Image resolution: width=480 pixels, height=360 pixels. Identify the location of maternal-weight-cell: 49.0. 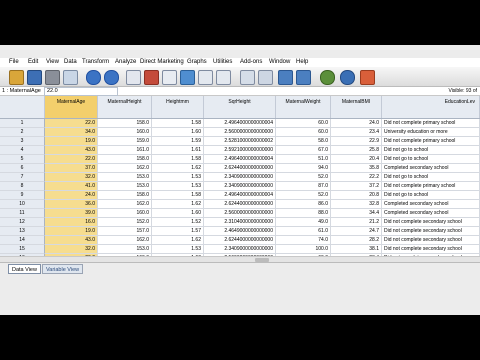
(303, 222).